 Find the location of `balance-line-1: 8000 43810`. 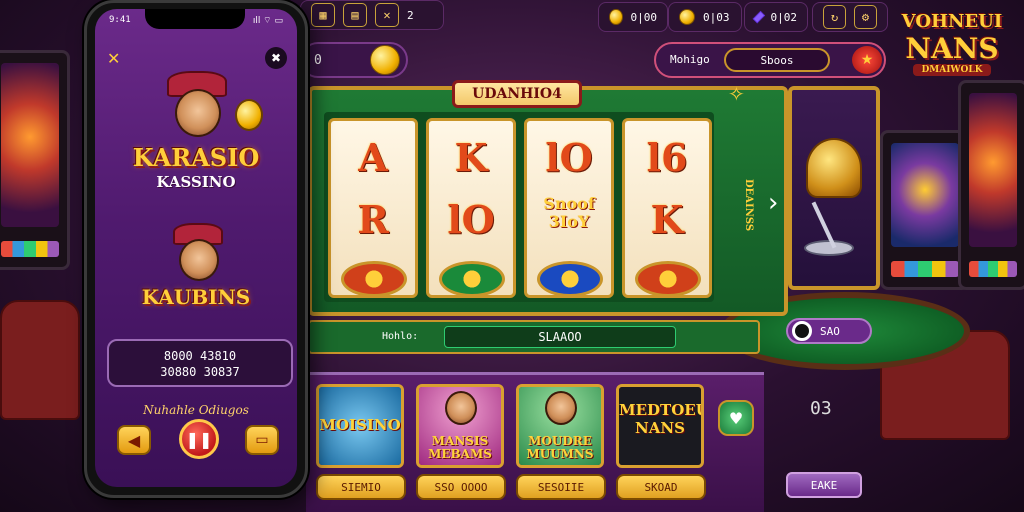

balance-line-1: 8000 43810 is located at coordinates (200, 356).